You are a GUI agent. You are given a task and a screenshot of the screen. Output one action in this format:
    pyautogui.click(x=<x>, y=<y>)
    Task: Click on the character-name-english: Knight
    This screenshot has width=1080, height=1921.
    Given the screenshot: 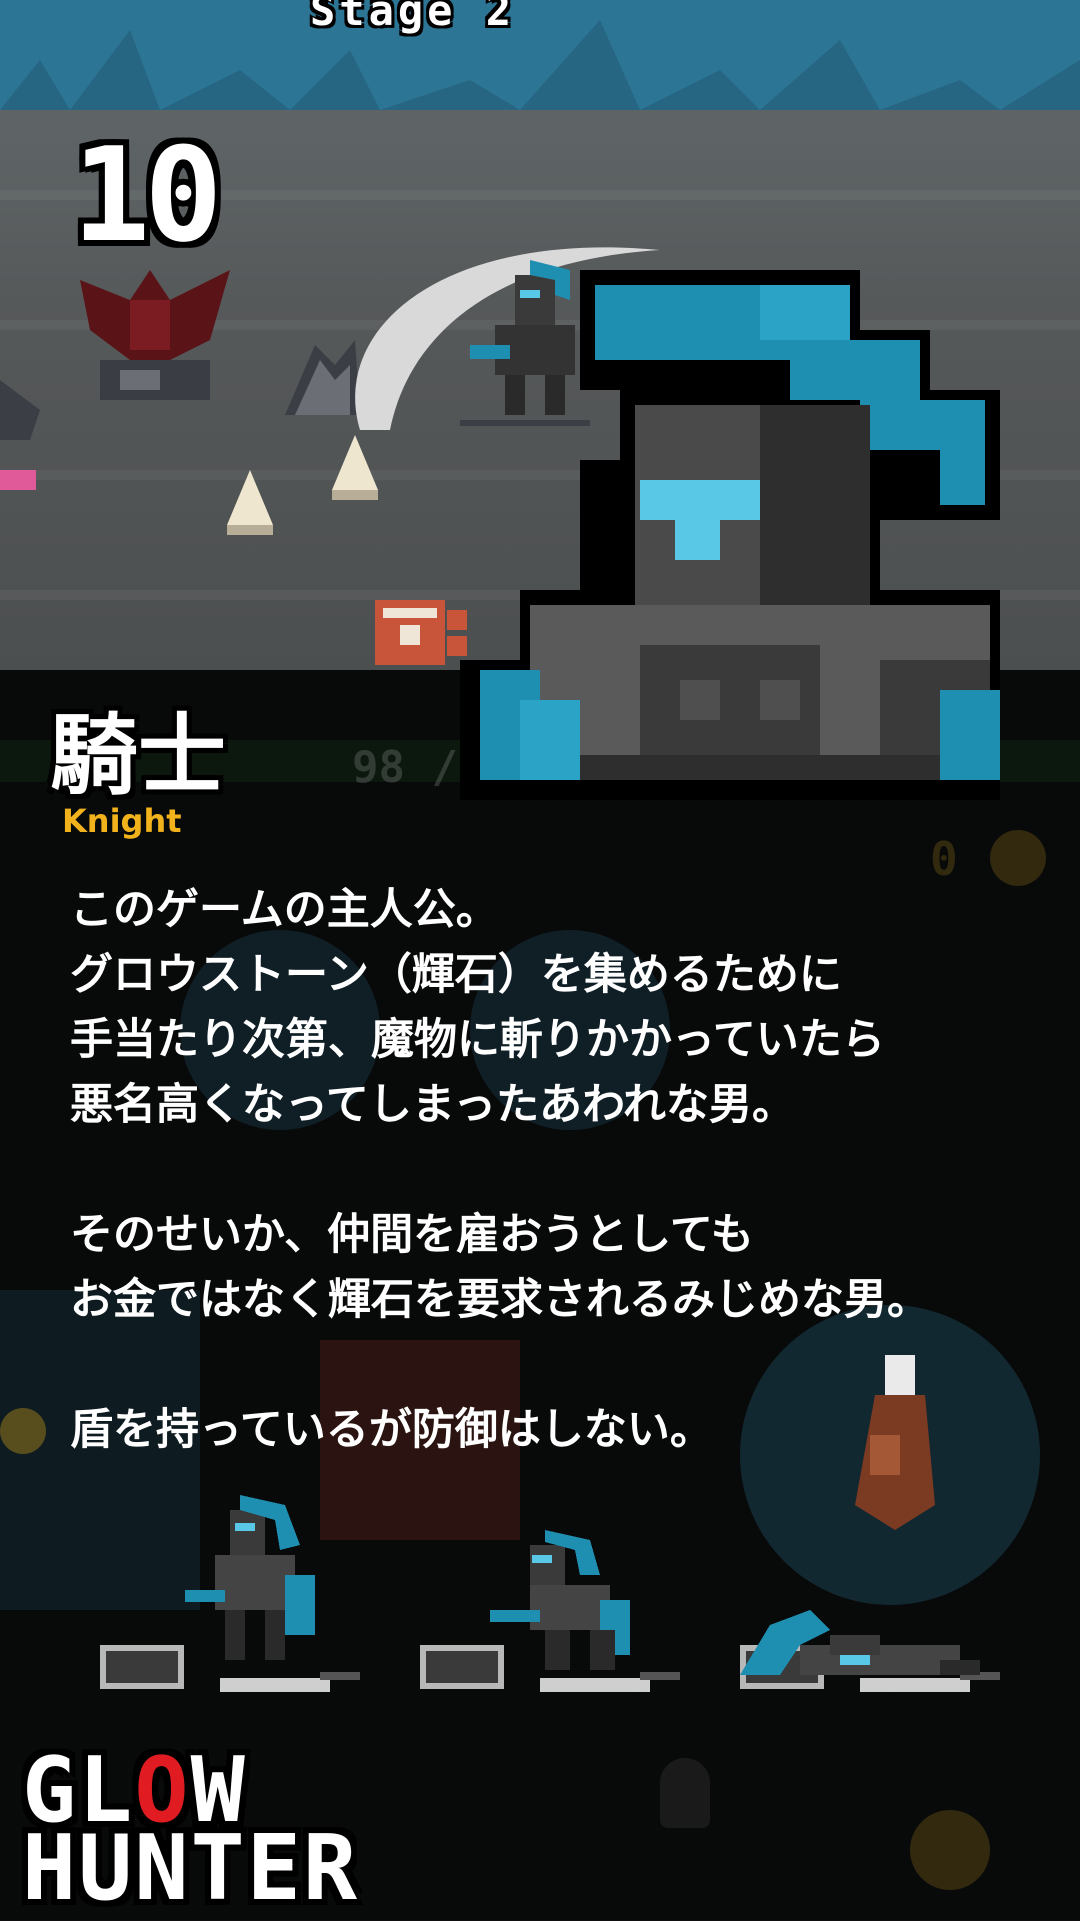 What is the action you would take?
    pyautogui.click(x=122, y=821)
    